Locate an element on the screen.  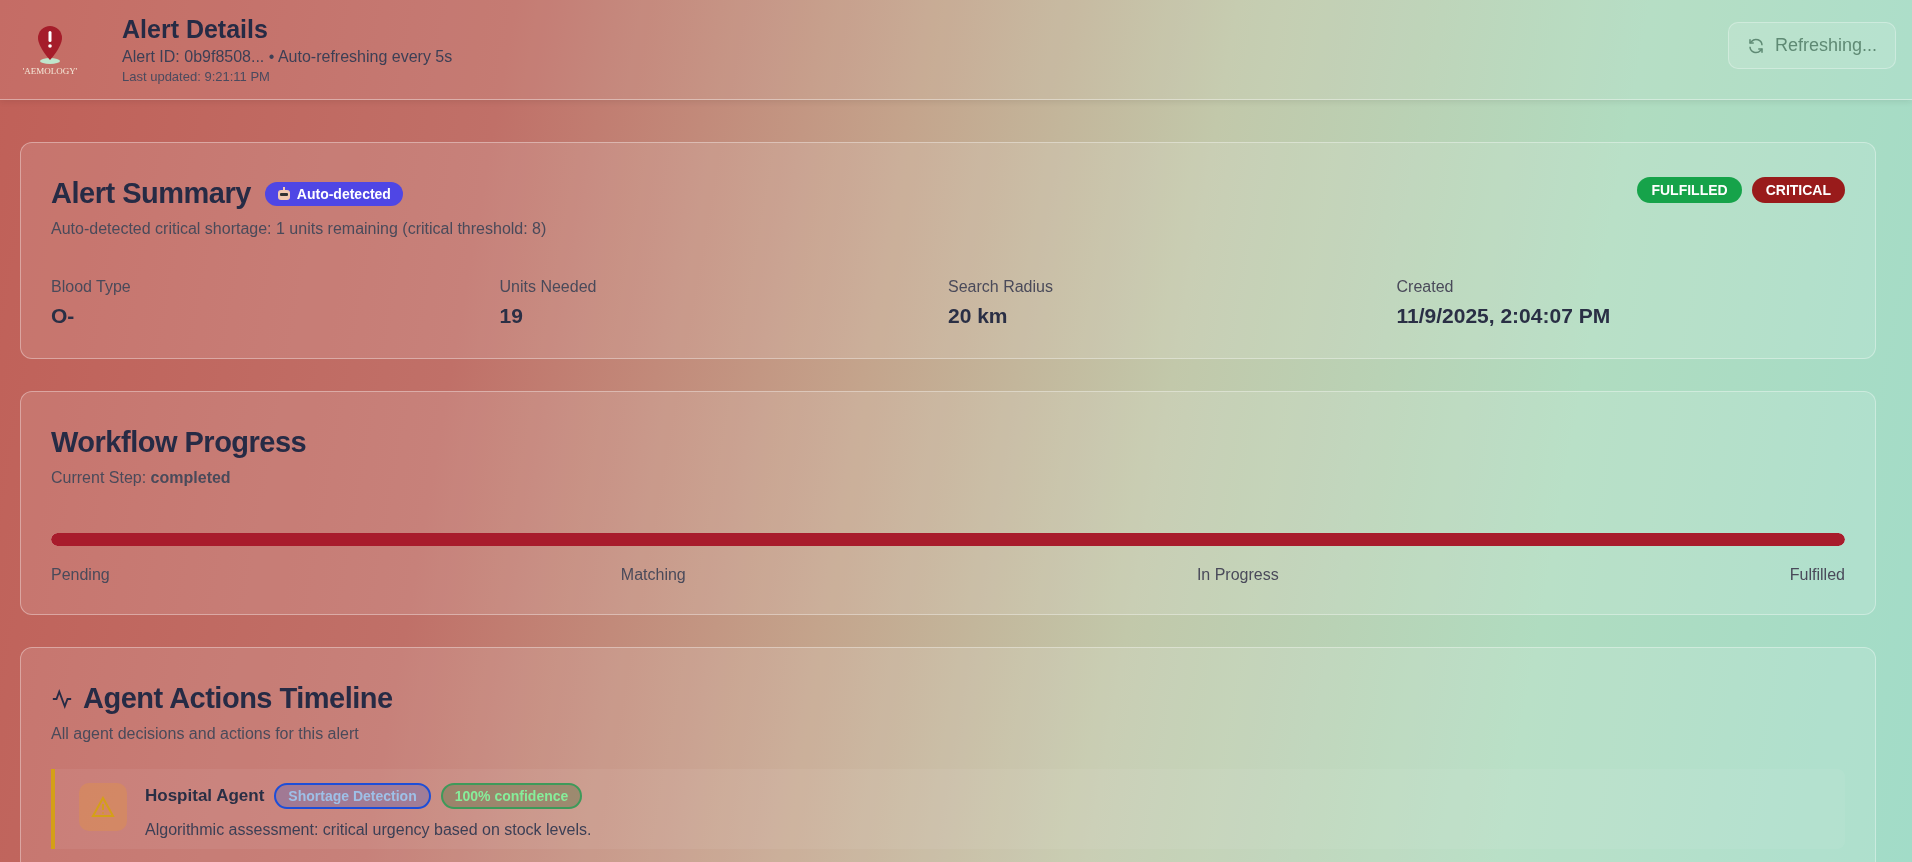
alert-description: Auto-detected critical shortage: 1 units remaining (critical threshold: 8) is located at coordinates (299, 229).